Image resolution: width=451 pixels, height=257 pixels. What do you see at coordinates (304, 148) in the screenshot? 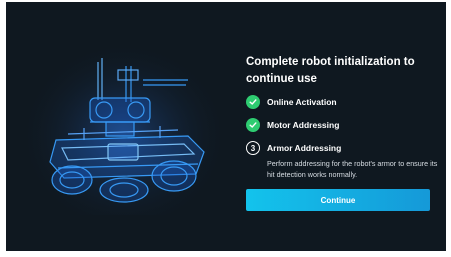
I see `step-label: Armor Addressing` at bounding box center [304, 148].